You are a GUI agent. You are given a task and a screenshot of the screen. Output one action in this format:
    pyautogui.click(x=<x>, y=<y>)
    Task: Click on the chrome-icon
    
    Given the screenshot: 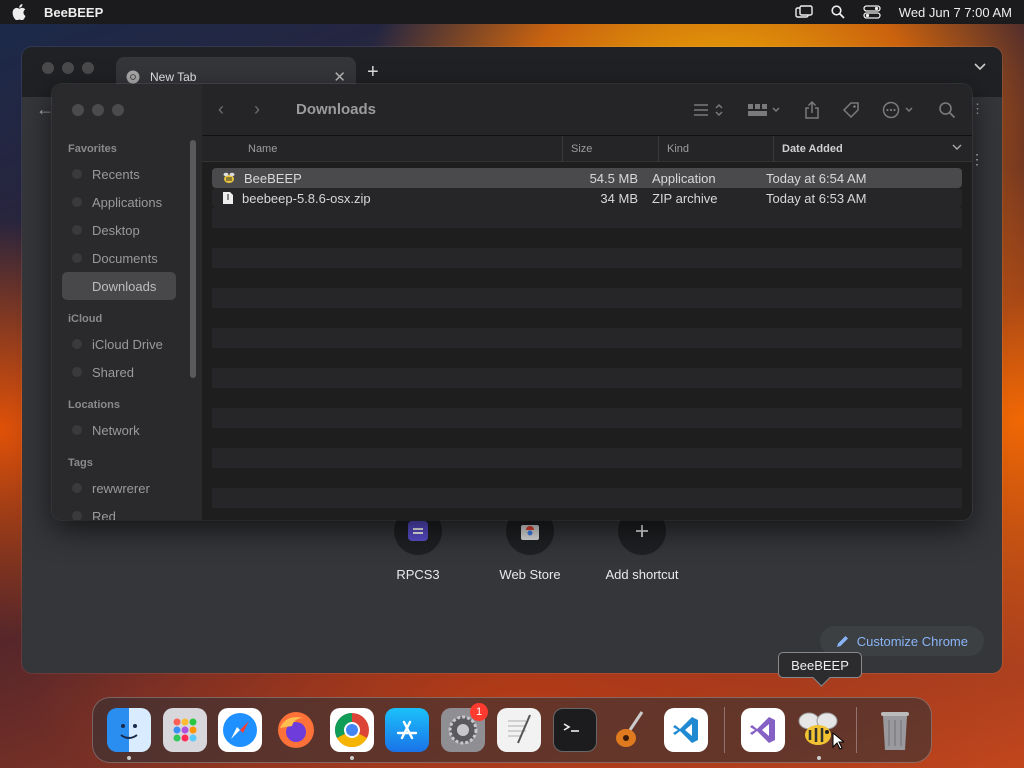 What is the action you would take?
    pyautogui.click(x=351, y=730)
    